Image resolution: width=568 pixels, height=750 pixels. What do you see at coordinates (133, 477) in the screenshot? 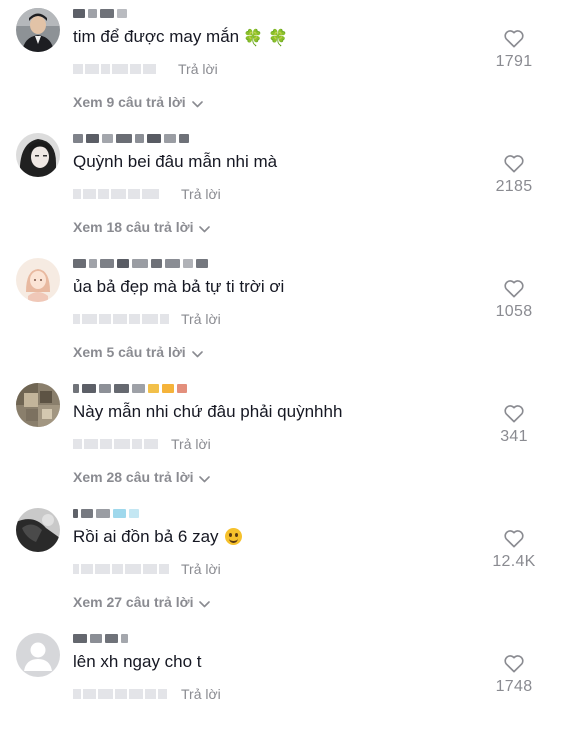
I see `view-replies-label: Xem 28 câu trả lời` at bounding box center [133, 477].